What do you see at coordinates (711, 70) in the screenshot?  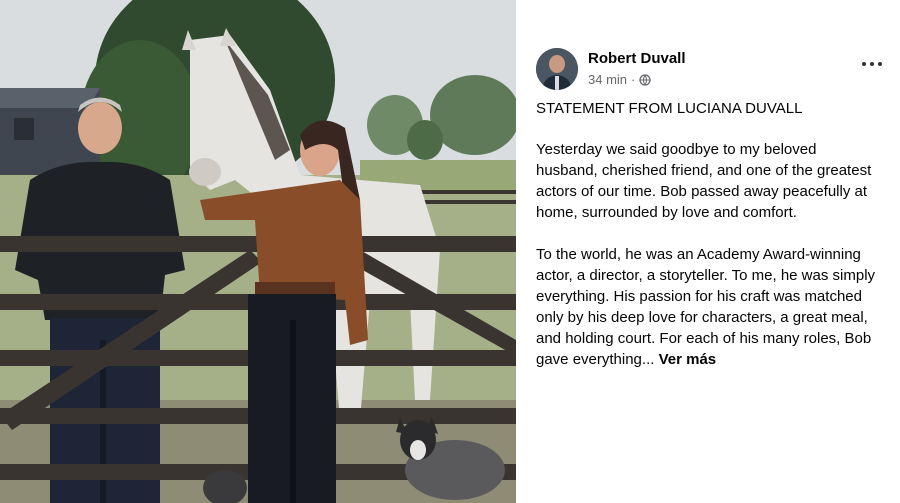 I see `post-header: Robert Duvall 34 min ·` at bounding box center [711, 70].